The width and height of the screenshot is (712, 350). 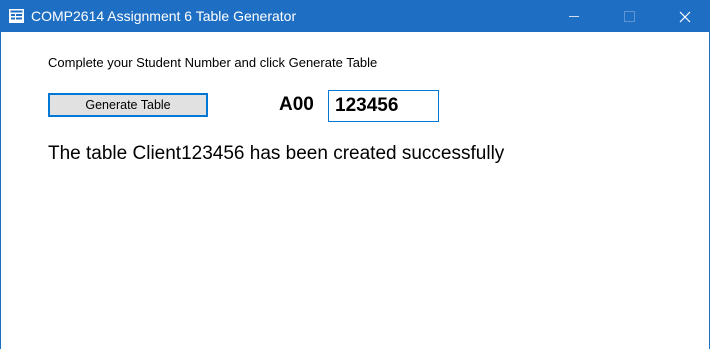 I want to click on close-button, so click(x=685, y=16).